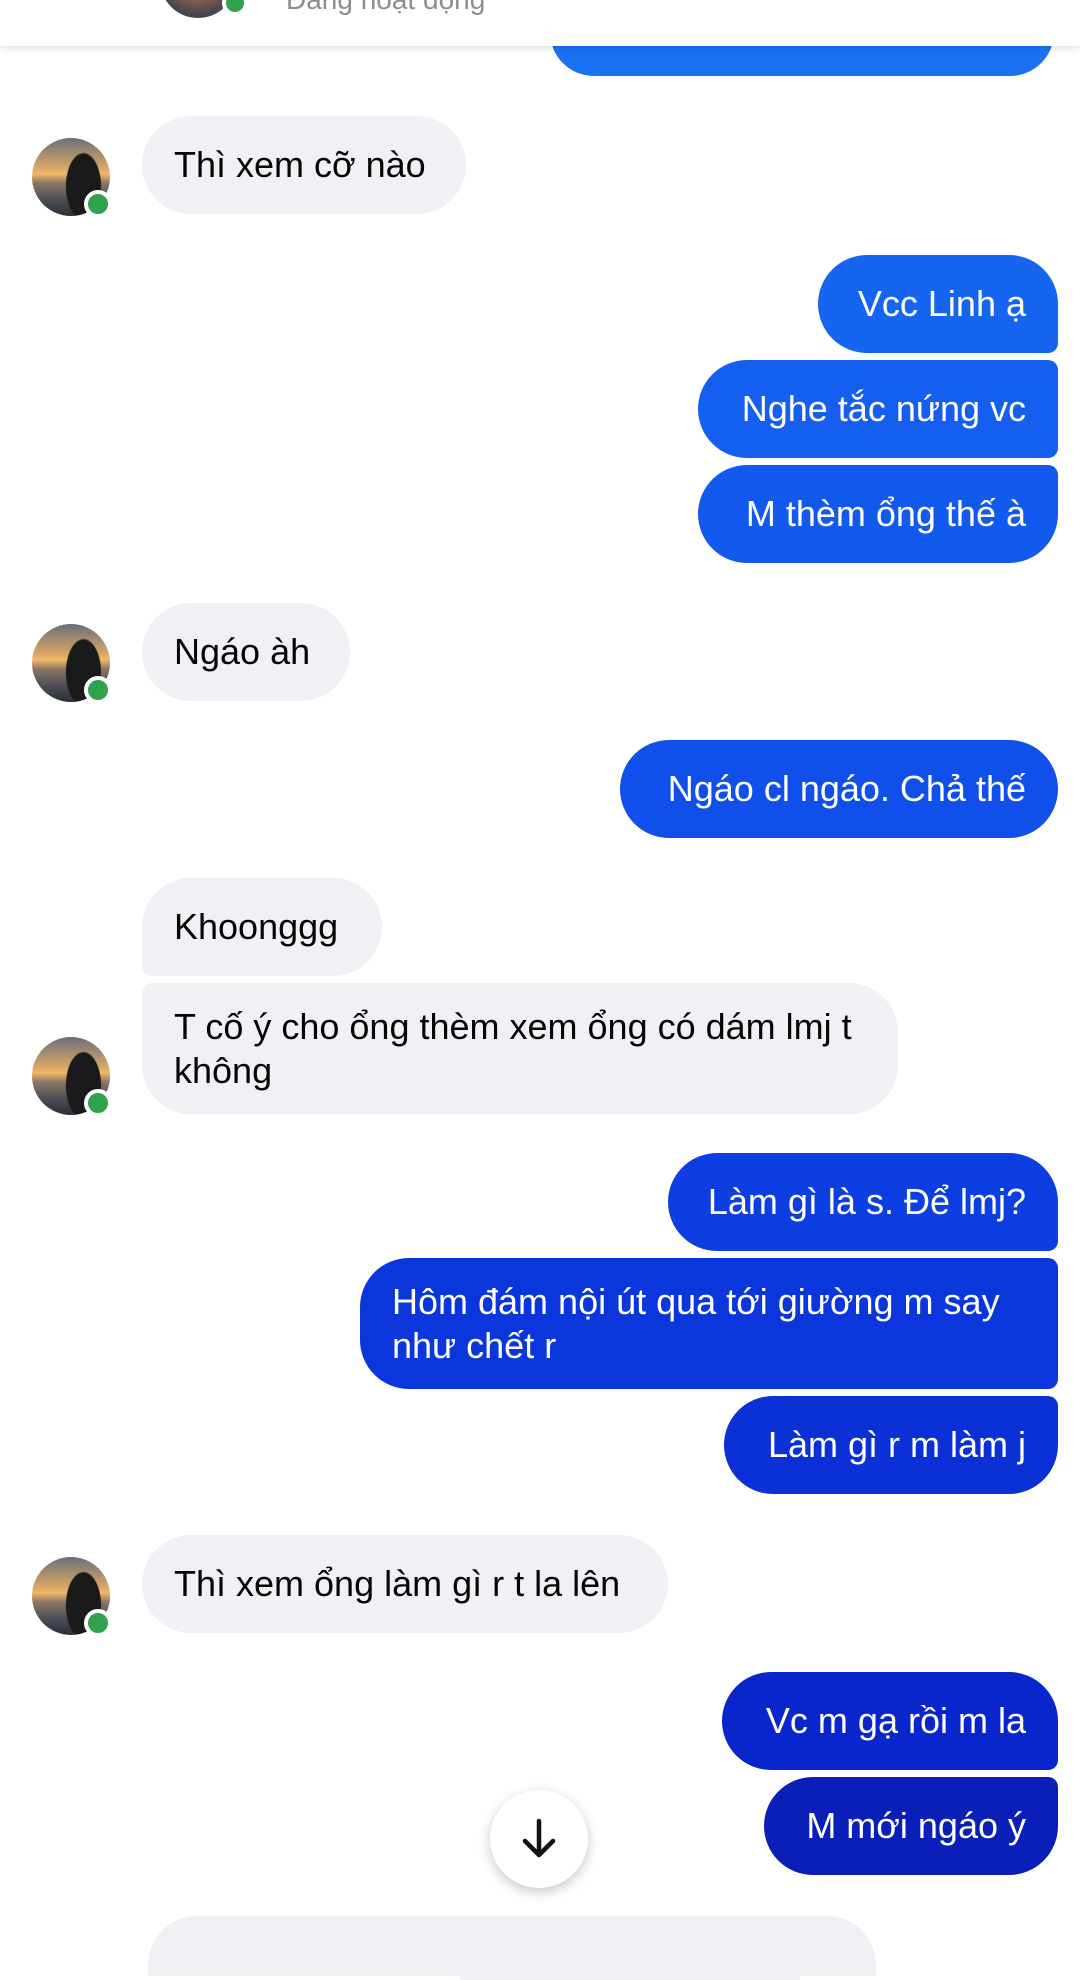 The image size is (1080, 1980). I want to click on message-text: Thì xem cỡ nào, so click(300, 164).